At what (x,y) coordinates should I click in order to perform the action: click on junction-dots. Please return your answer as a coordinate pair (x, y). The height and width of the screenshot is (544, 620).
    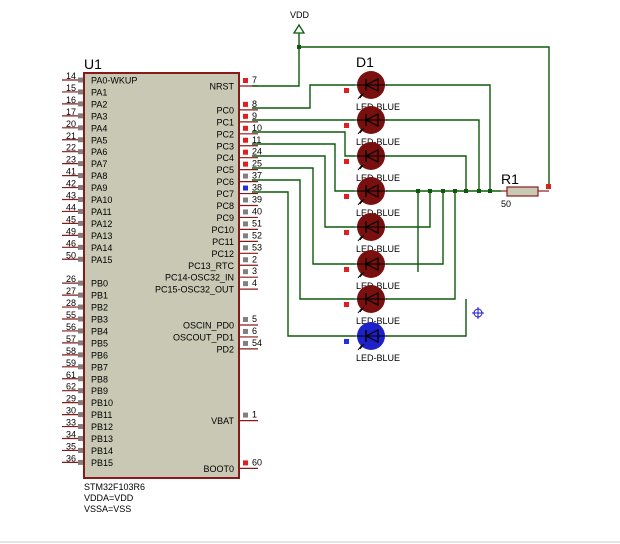
    Looking at the image, I should click on (394, 119).